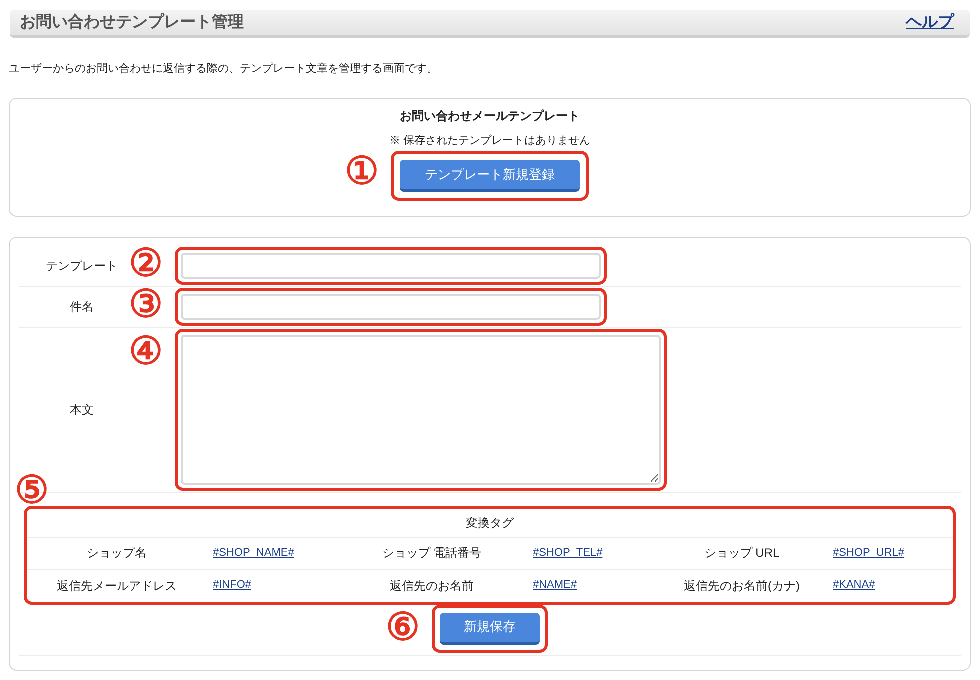 The height and width of the screenshot is (680, 980). Describe the element at coordinates (362, 172) in the screenshot. I see `number-marker: ①` at that location.